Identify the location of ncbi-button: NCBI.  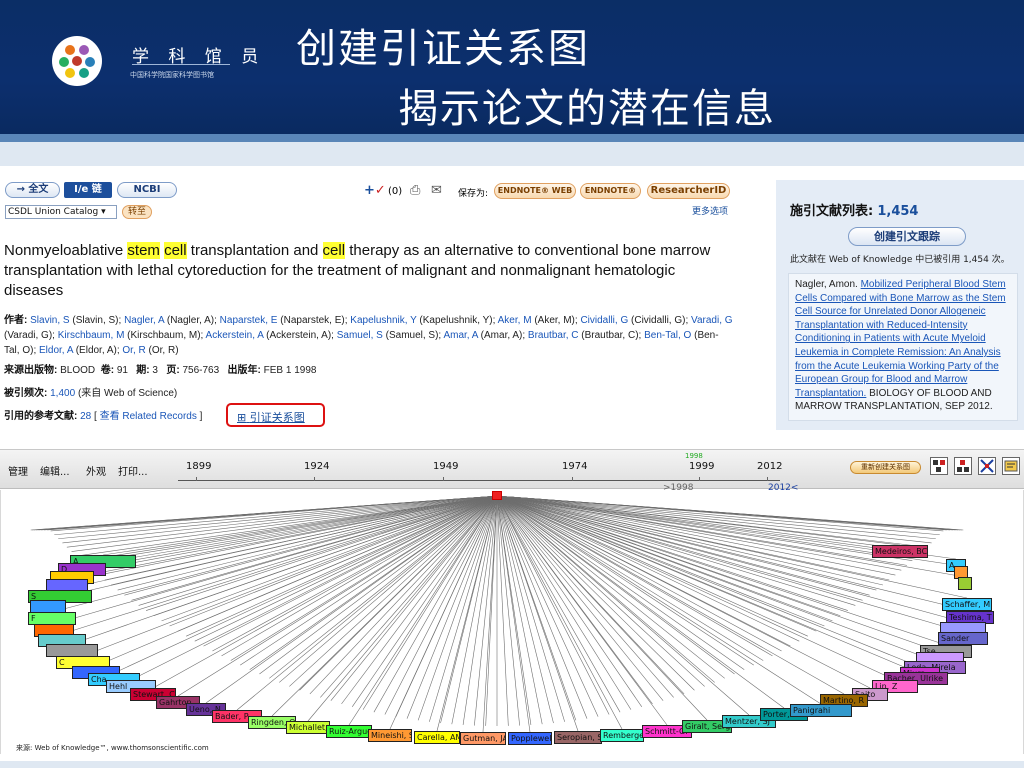
(147, 190).